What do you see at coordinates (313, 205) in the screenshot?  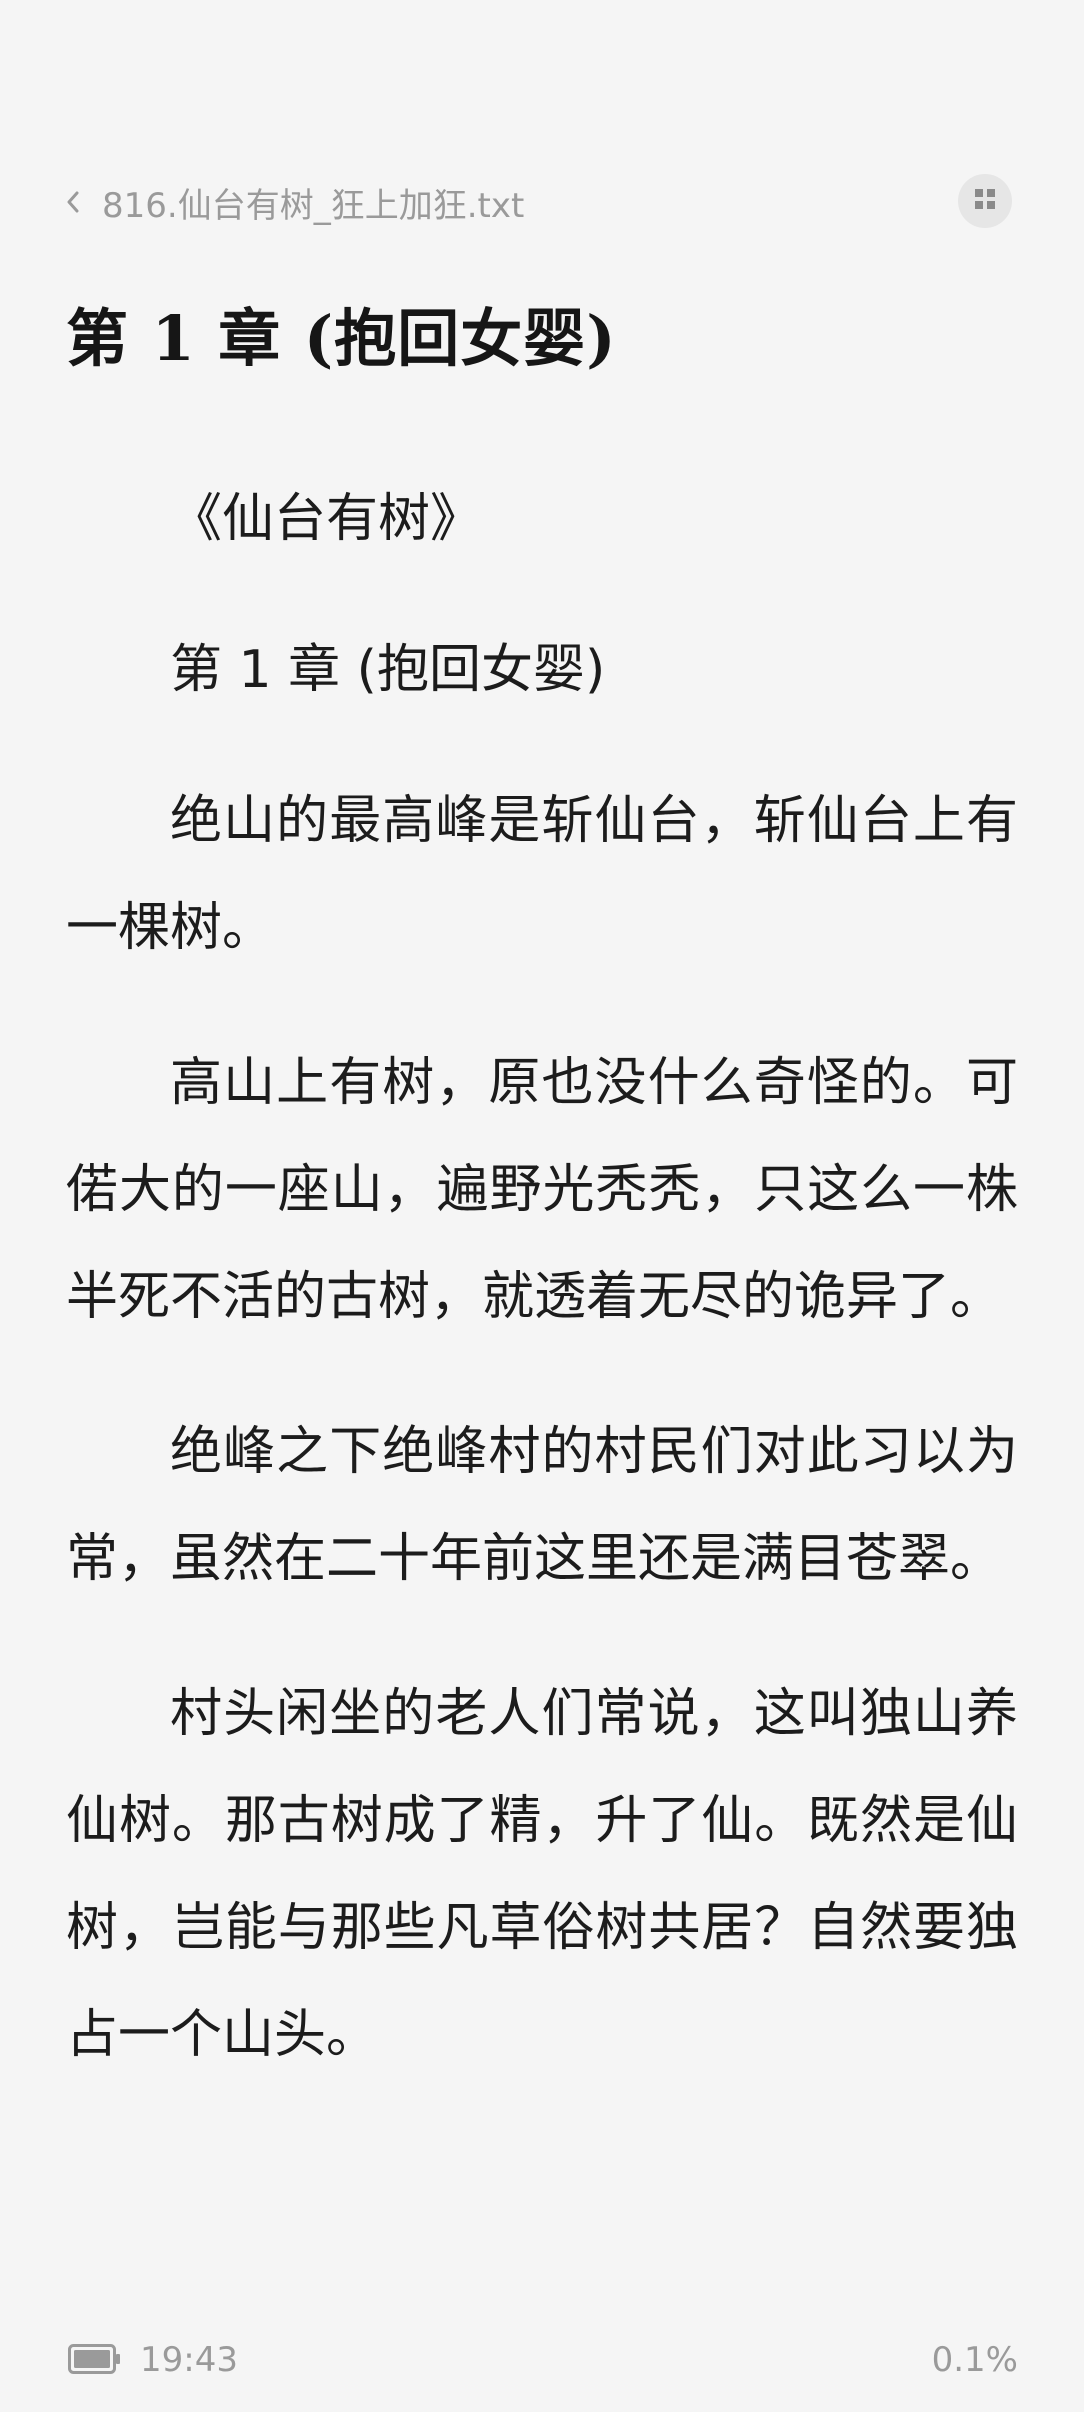 I see `file-title: 816.仙台有树_狂上加狂.txt` at bounding box center [313, 205].